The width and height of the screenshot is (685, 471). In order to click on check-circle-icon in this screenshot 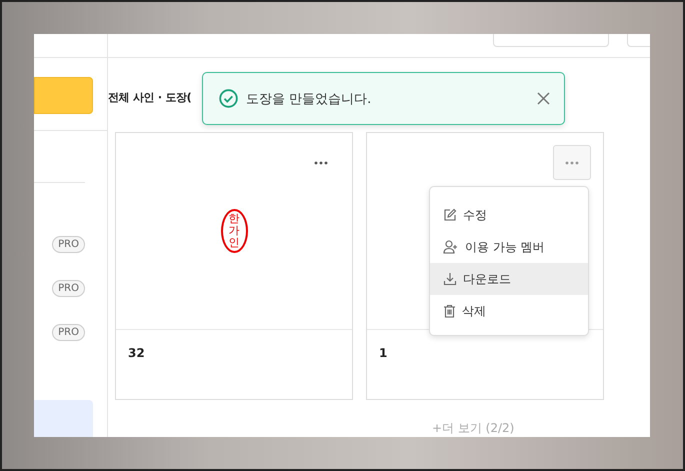, I will do `click(228, 98)`.